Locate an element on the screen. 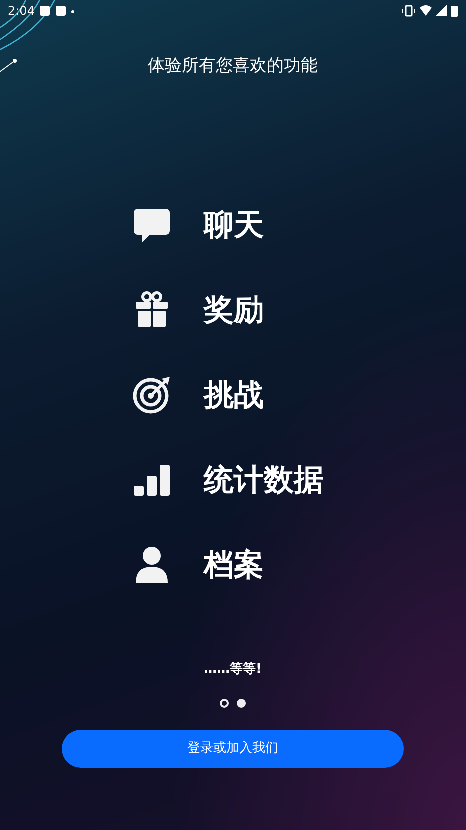  headline: 体验所有您喜欢的功能 is located at coordinates (233, 66).